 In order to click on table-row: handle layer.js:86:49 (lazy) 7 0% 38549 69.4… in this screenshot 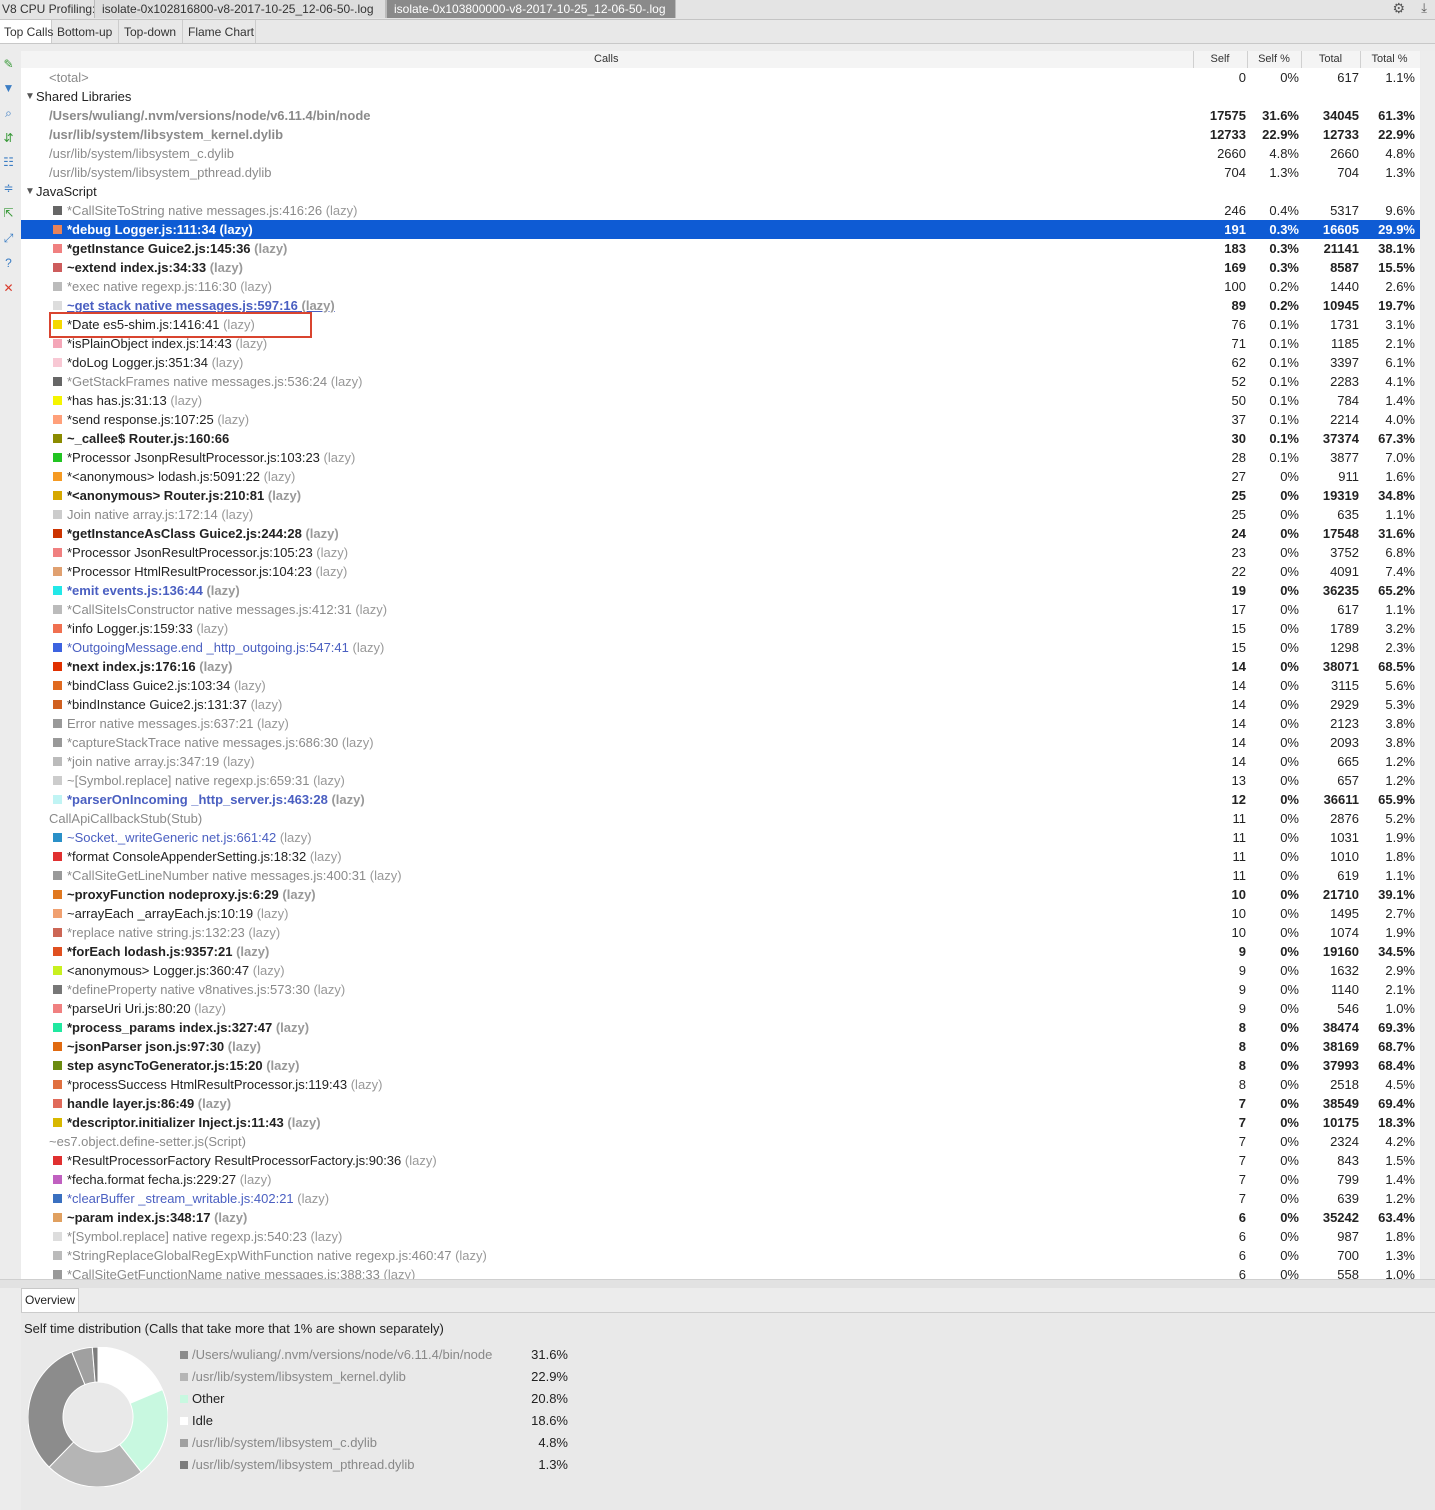, I will do `click(720, 1103)`.